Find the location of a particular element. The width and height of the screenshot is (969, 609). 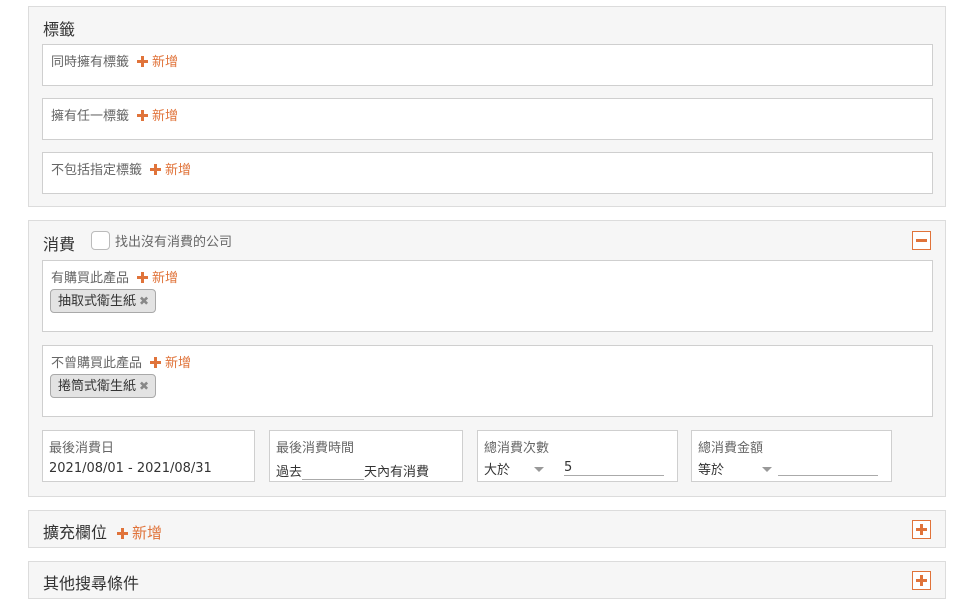

never-bought-product-label: 不曾購買此產品 新增 is located at coordinates (121, 361).